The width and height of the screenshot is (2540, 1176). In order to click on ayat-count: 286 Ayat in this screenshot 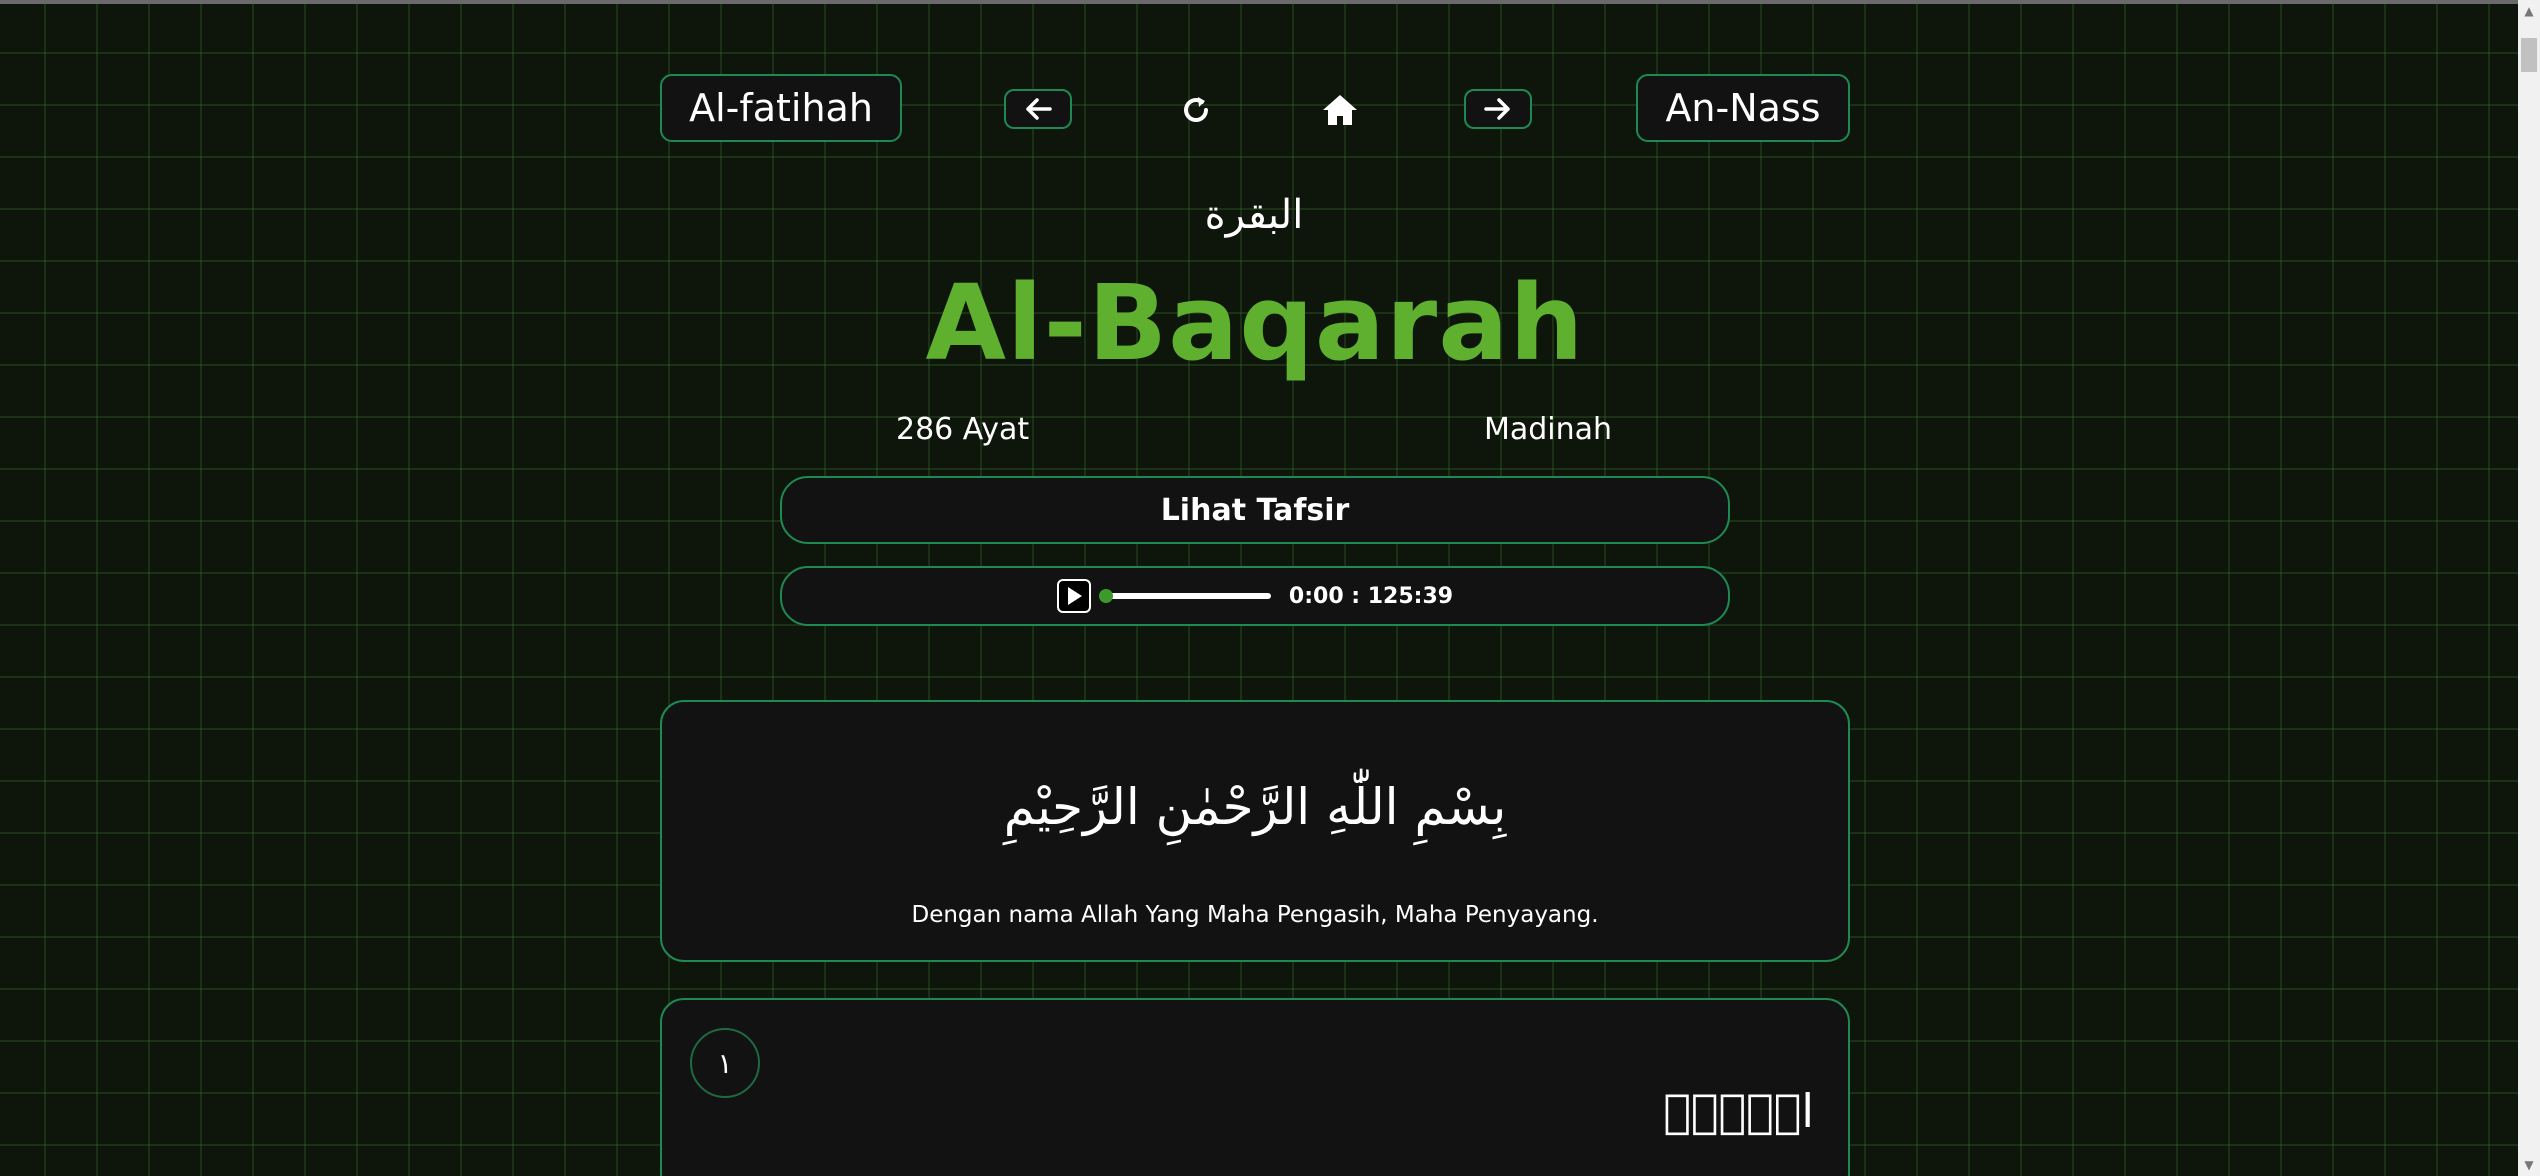, I will do `click(963, 429)`.